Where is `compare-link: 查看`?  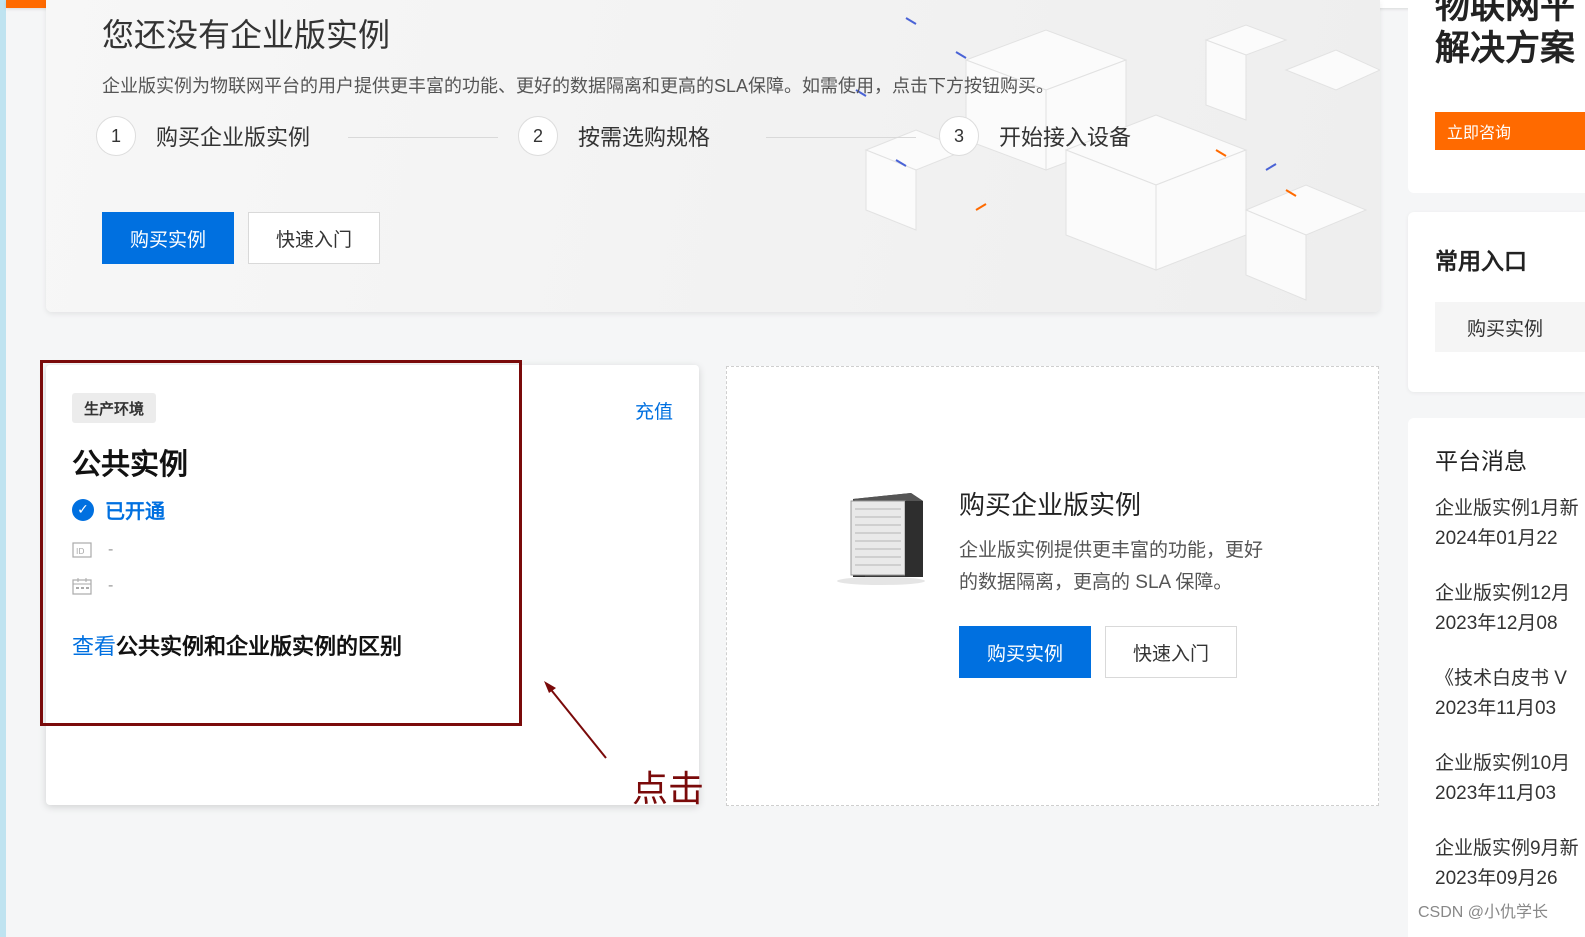 compare-link: 查看 is located at coordinates (94, 646).